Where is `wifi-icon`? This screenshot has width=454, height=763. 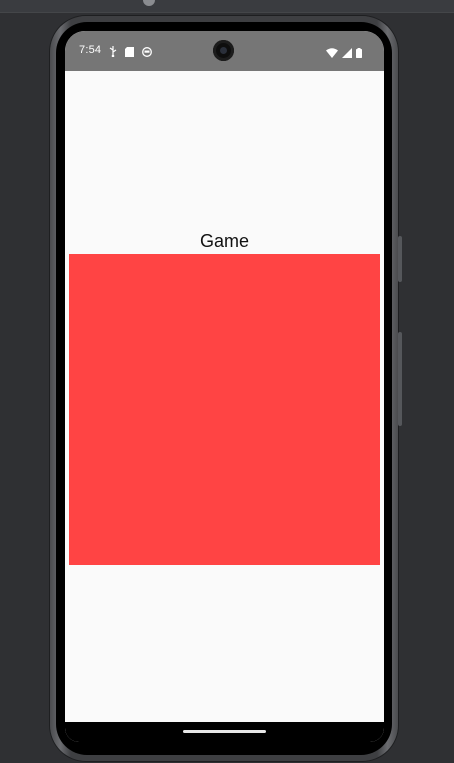
wifi-icon is located at coordinates (332, 54).